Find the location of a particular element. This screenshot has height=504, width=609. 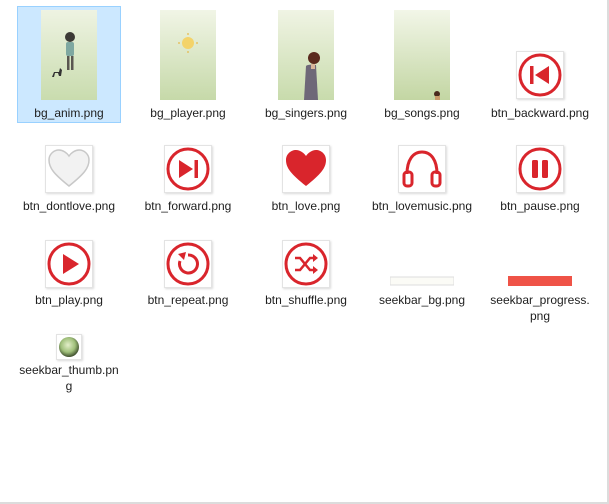

backward-icon is located at coordinates (540, 75).